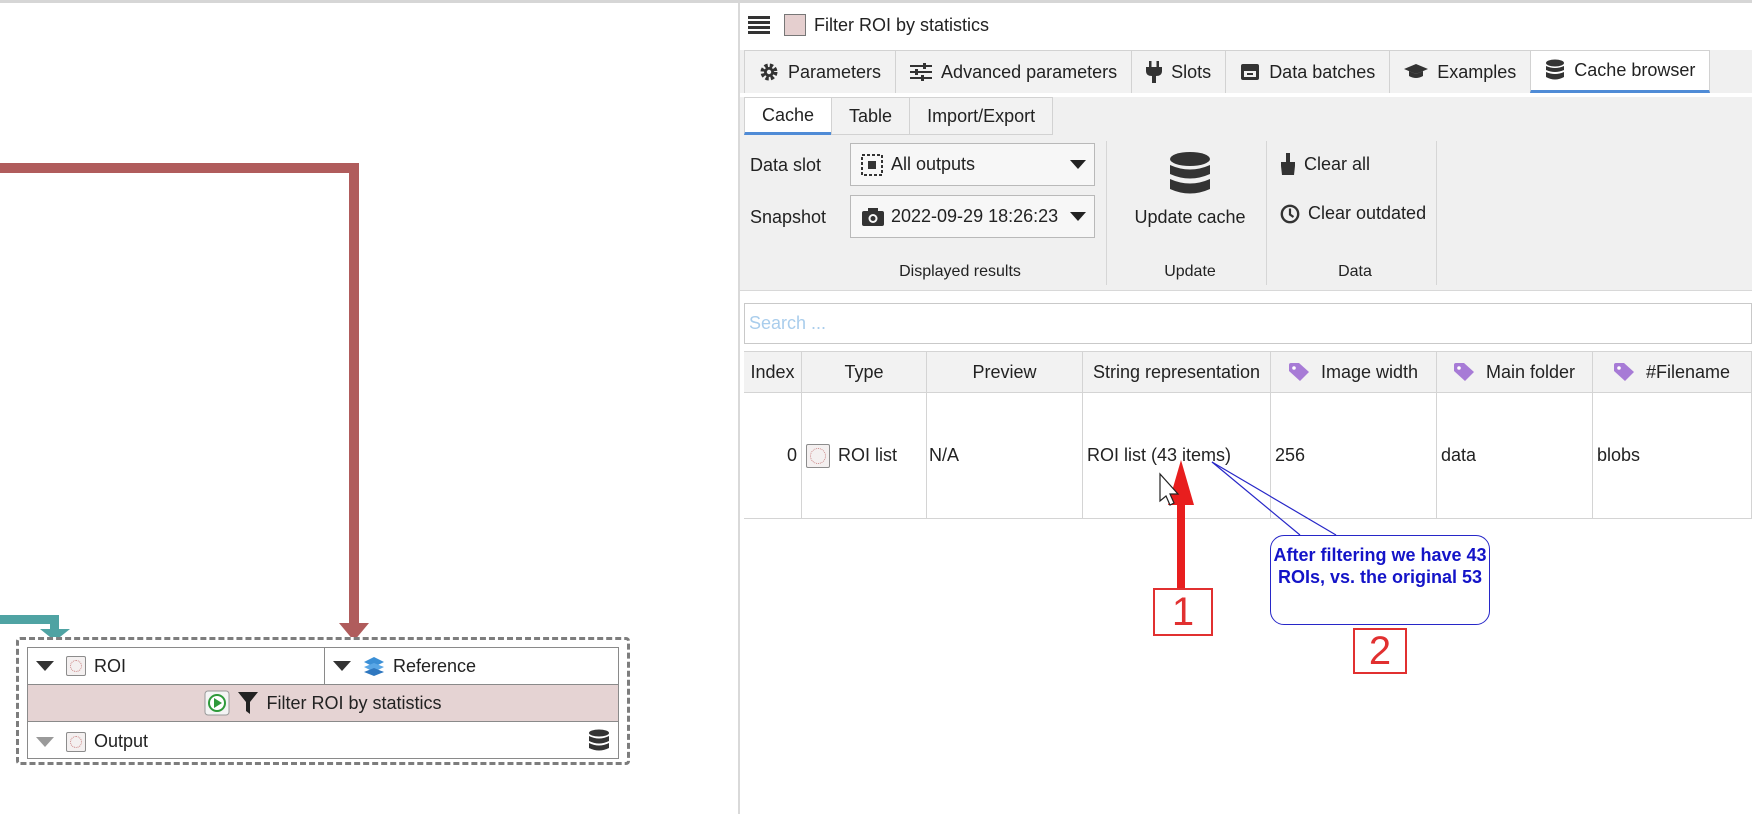 The height and width of the screenshot is (814, 1752). I want to click on edge-reference-horizontal, so click(179, 168).